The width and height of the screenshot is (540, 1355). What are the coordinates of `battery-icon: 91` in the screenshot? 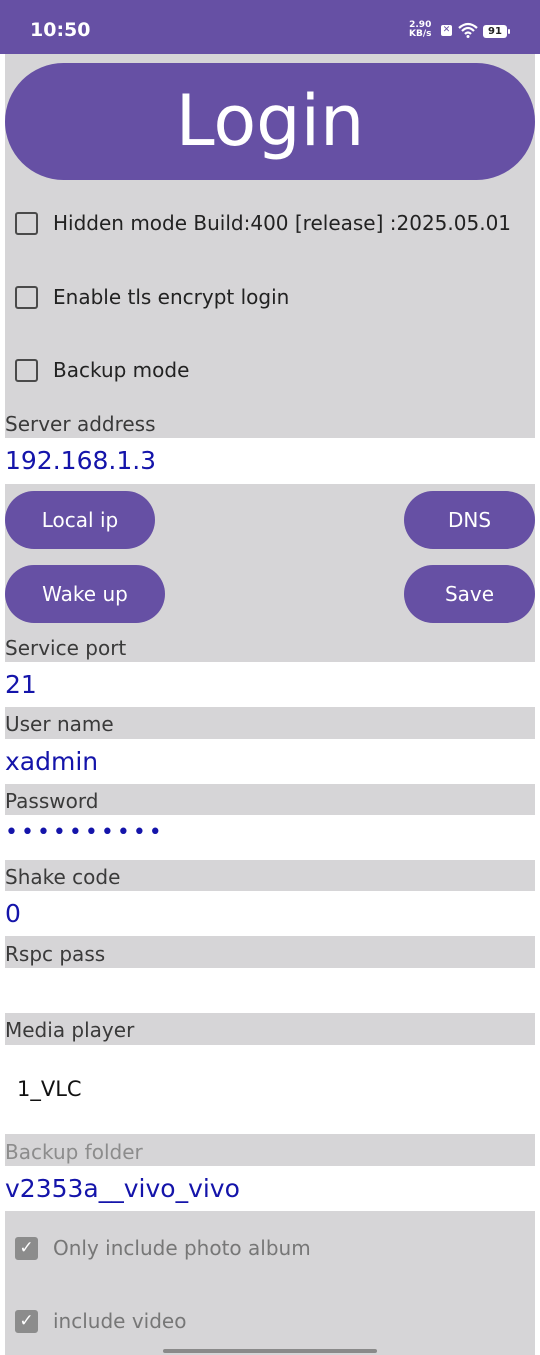 It's located at (496, 31).